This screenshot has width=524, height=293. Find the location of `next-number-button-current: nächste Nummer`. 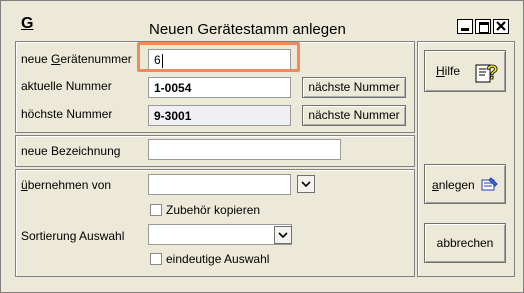

next-number-button-current: nächste Nummer is located at coordinates (354, 87).